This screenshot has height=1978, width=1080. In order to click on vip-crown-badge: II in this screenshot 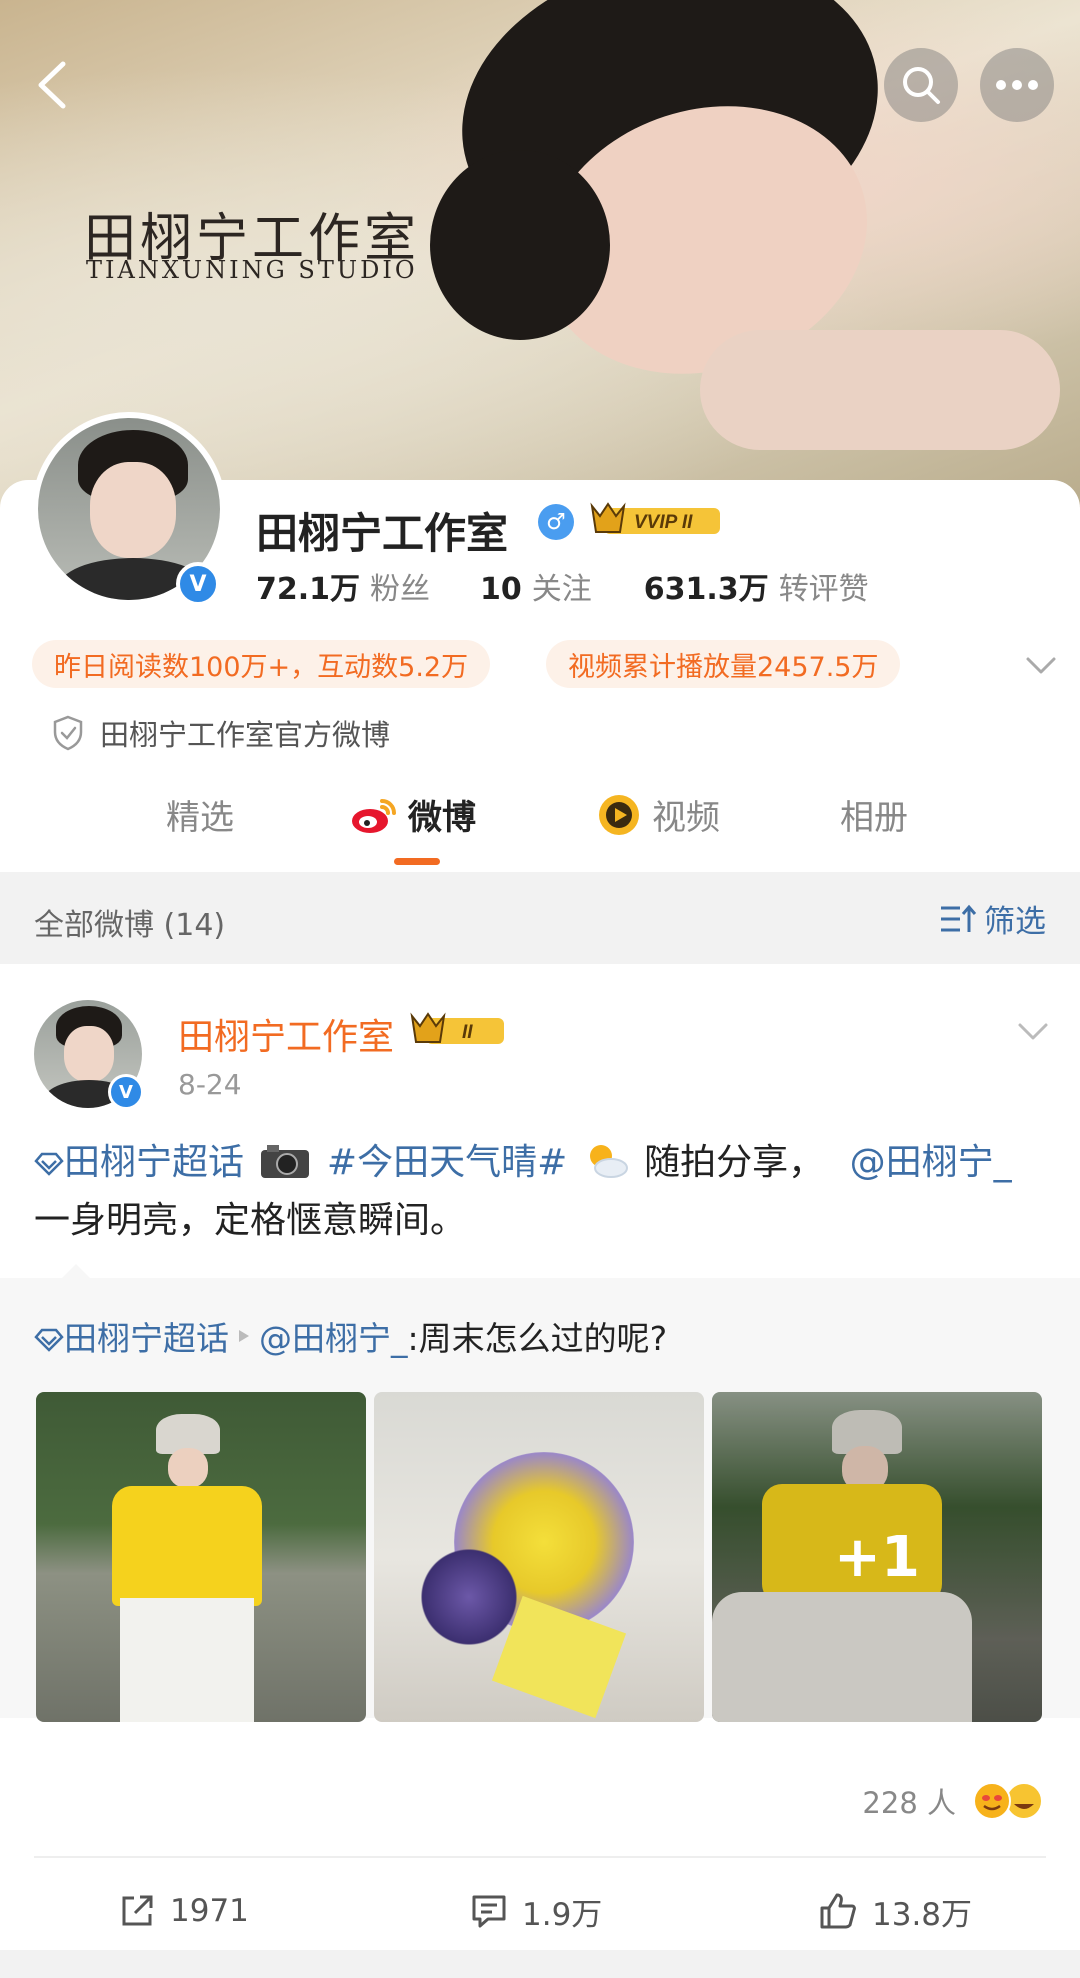, I will do `click(458, 1030)`.